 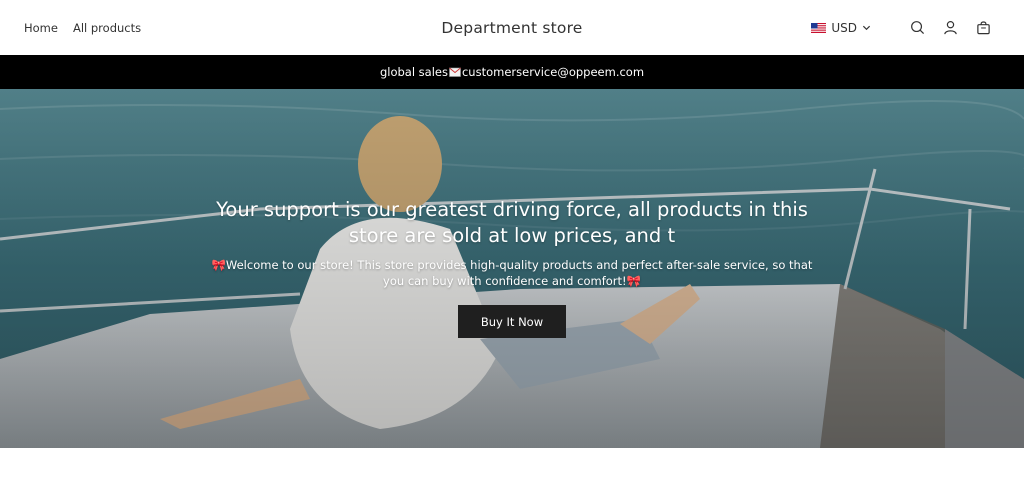 What do you see at coordinates (512, 321) in the screenshot?
I see `buy-it-now-button: Buy It Now` at bounding box center [512, 321].